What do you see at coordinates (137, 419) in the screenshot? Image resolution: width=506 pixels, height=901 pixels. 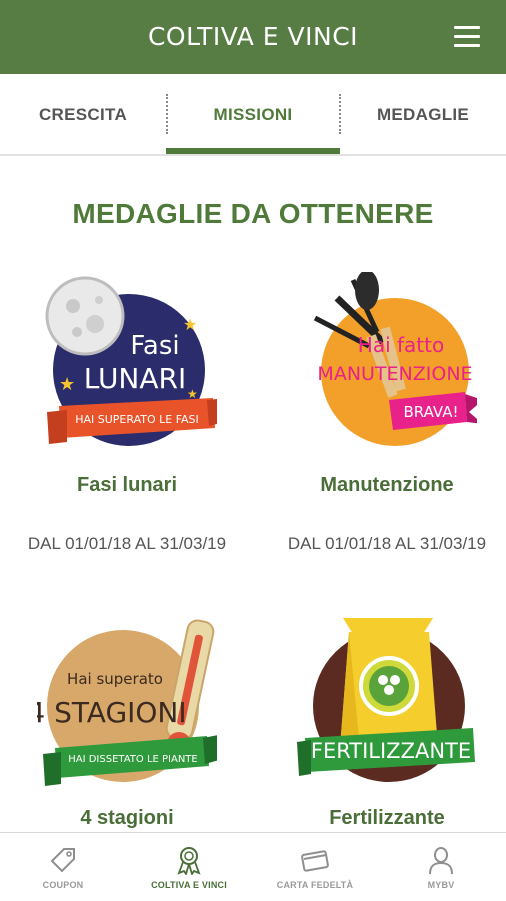 I see `svg-text: HAI SUPERATO LE FASI` at bounding box center [137, 419].